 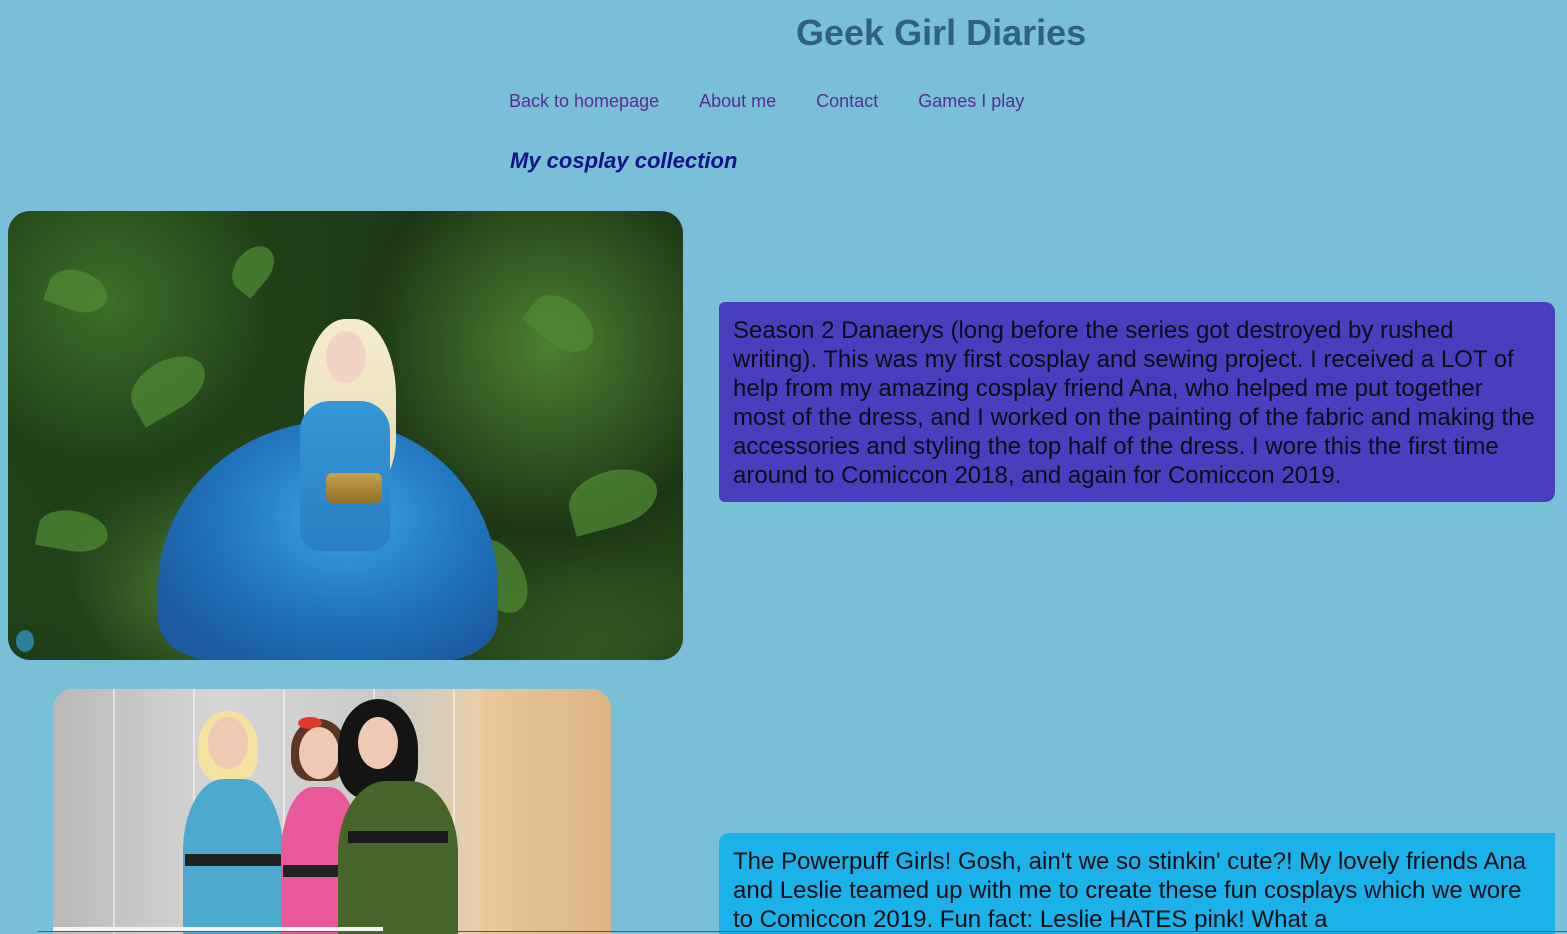 I want to click on section-heading: My cosplay collection, so click(x=624, y=160).